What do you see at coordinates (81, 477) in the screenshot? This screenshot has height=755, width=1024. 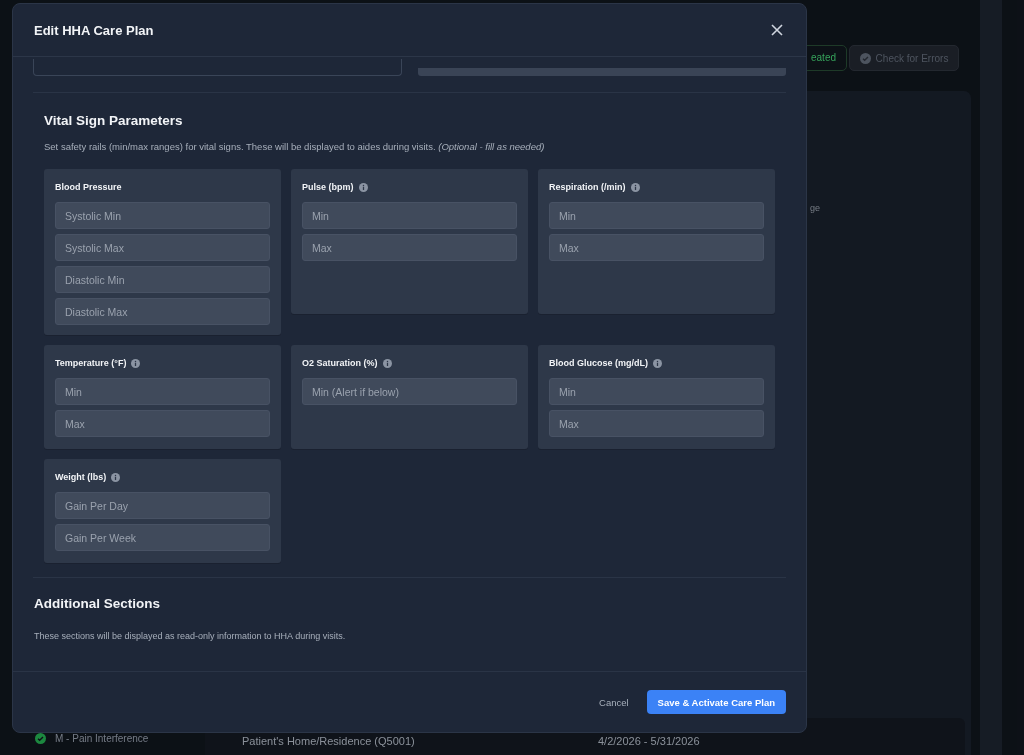 I see `field-label: Weight (lbs)` at bounding box center [81, 477].